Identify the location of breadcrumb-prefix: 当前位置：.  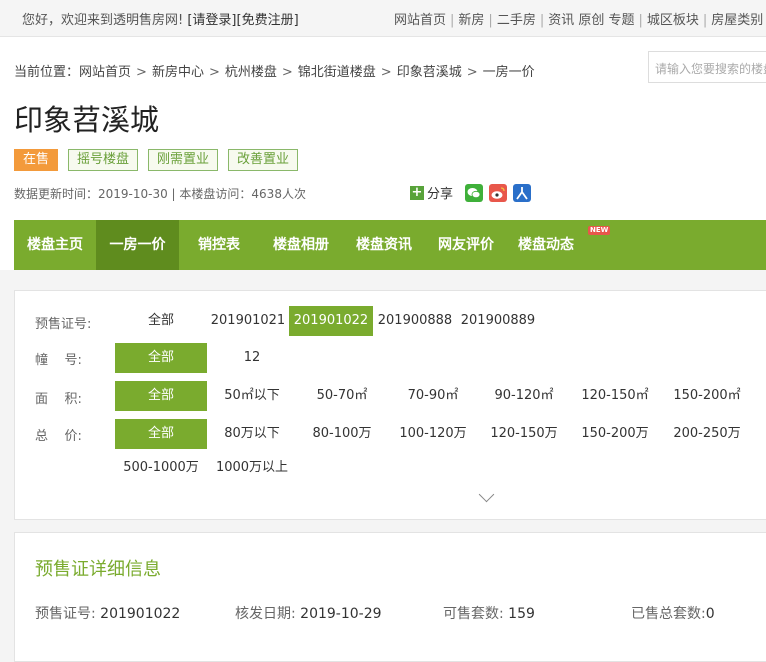
(47, 72).